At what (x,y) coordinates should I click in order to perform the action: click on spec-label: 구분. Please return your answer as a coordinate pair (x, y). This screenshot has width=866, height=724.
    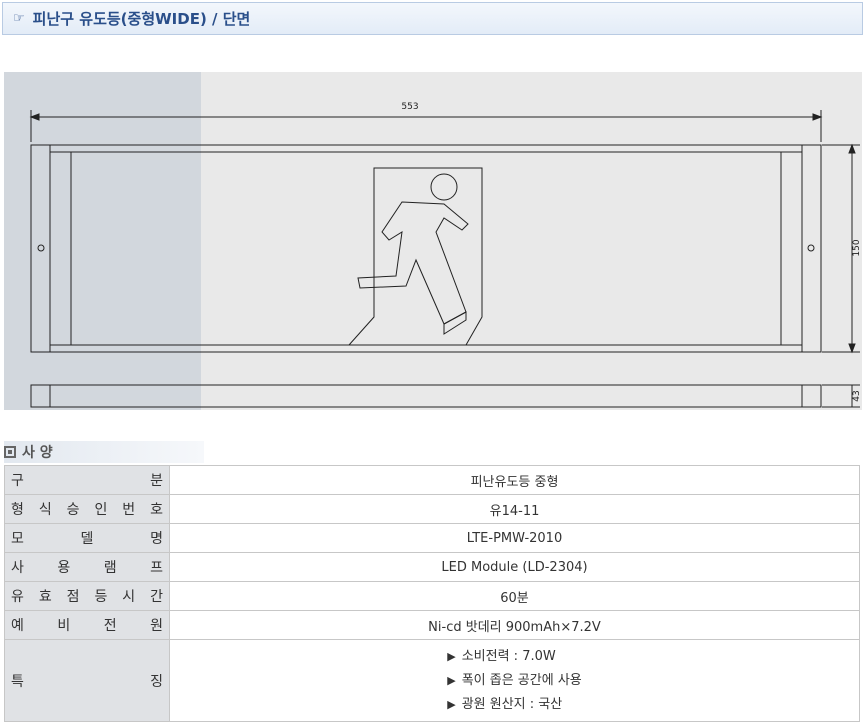
    Looking at the image, I should click on (87, 480).